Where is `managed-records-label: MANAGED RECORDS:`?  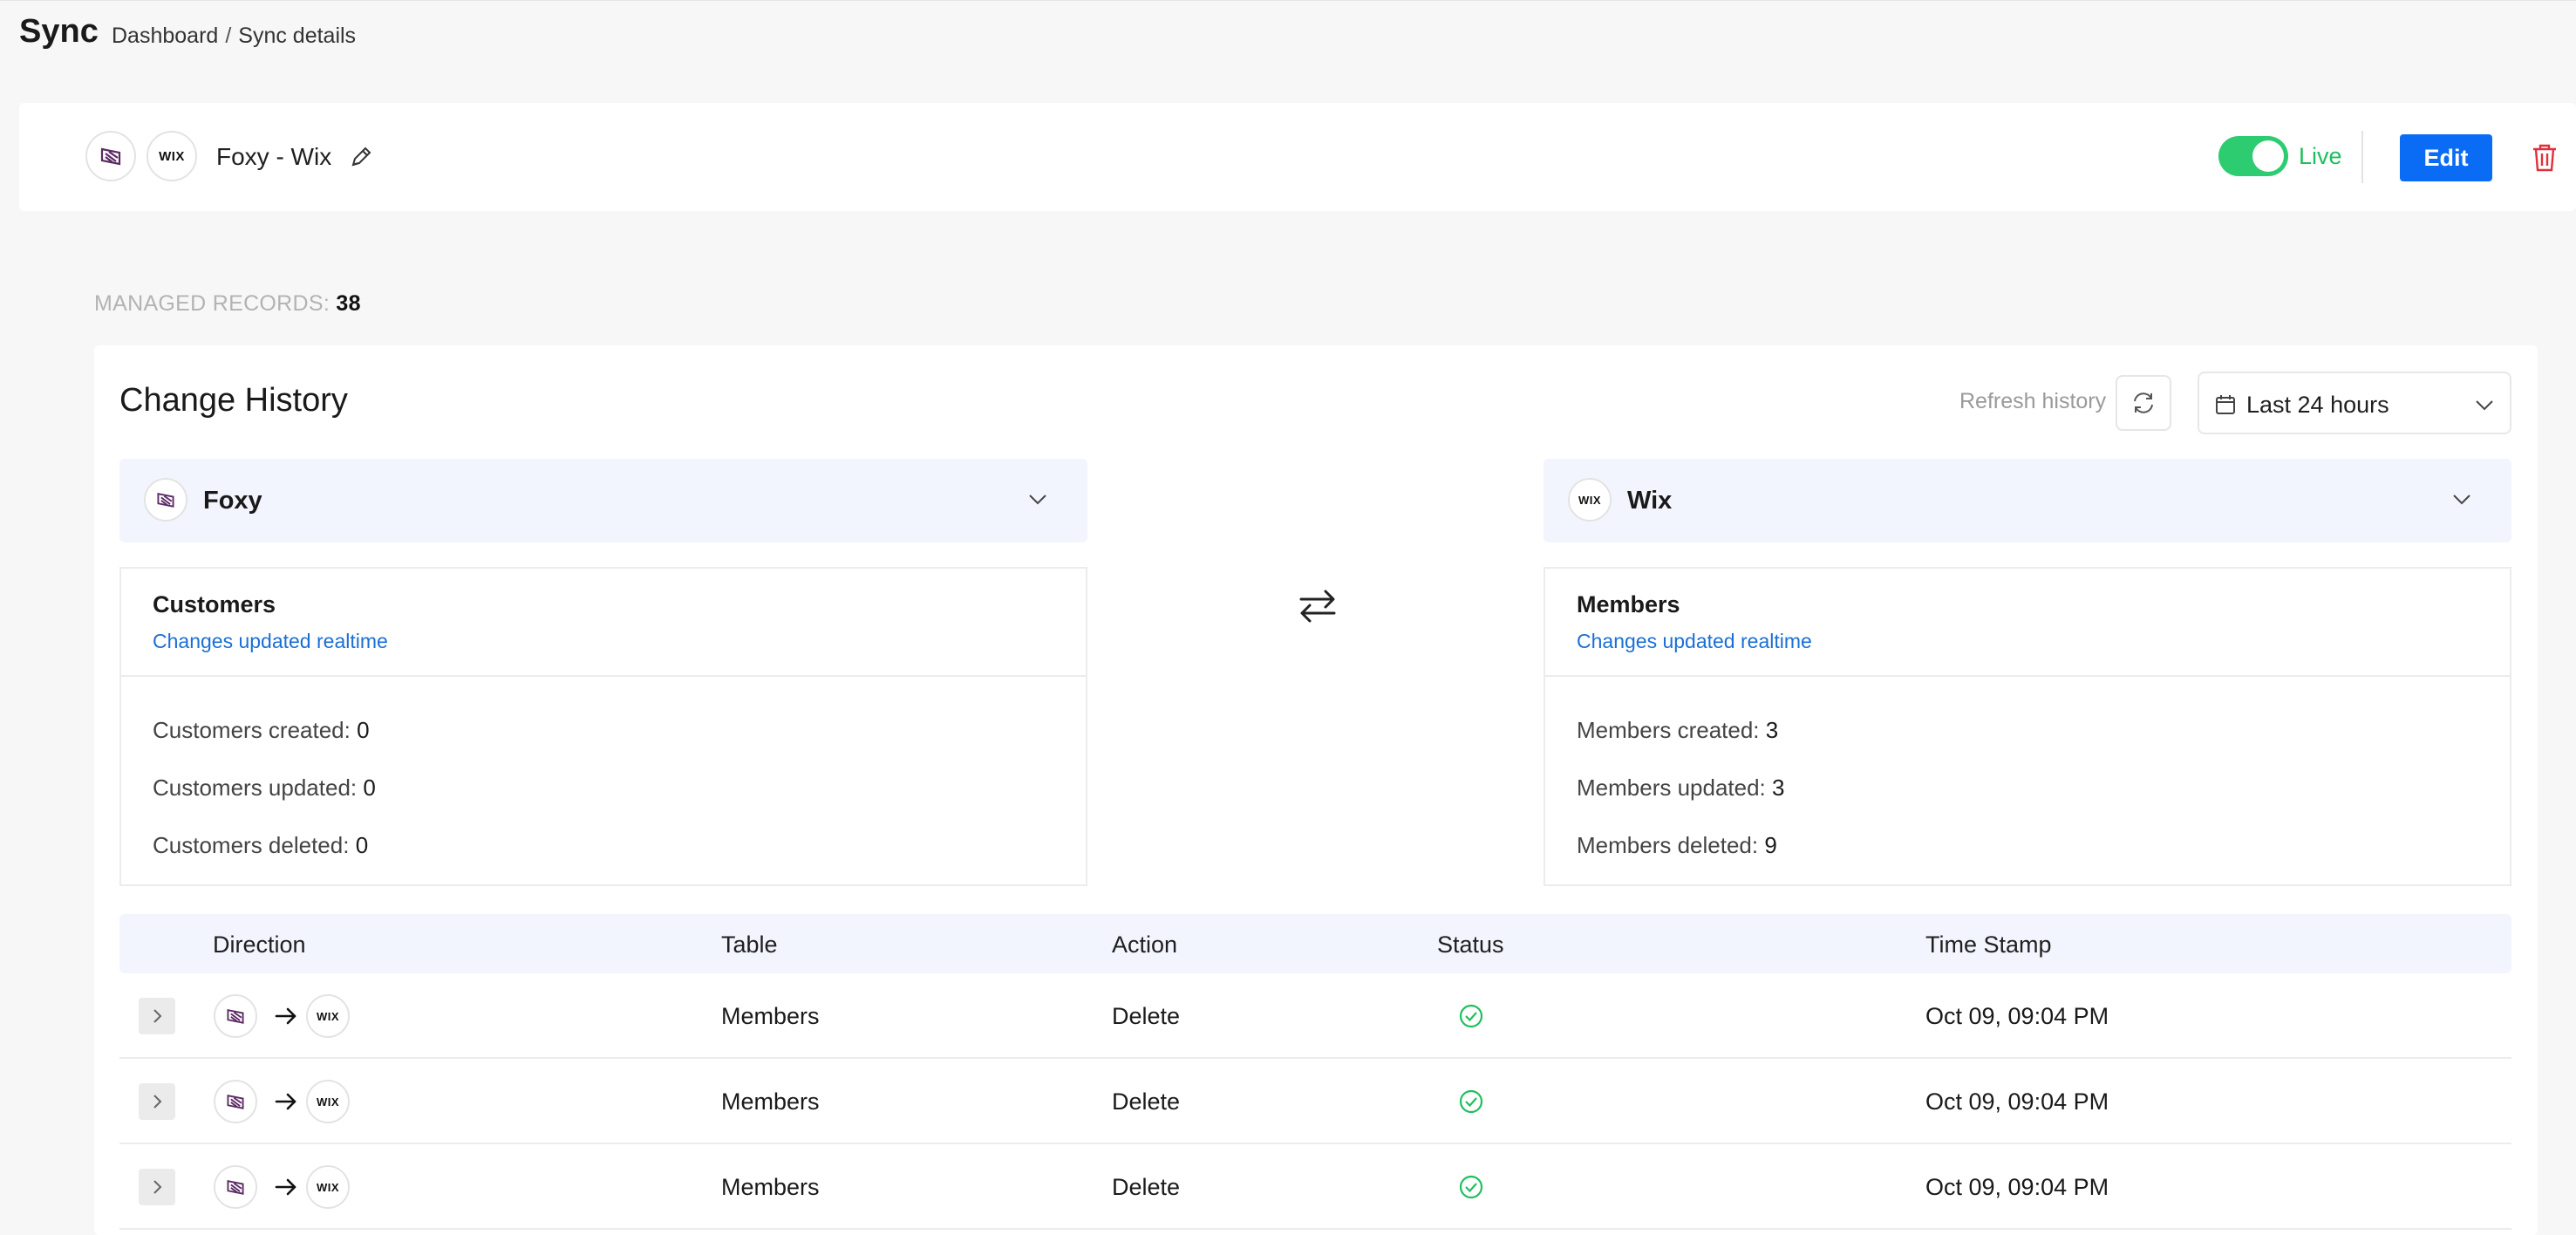
managed-records-label: MANAGED RECORDS: is located at coordinates (212, 303).